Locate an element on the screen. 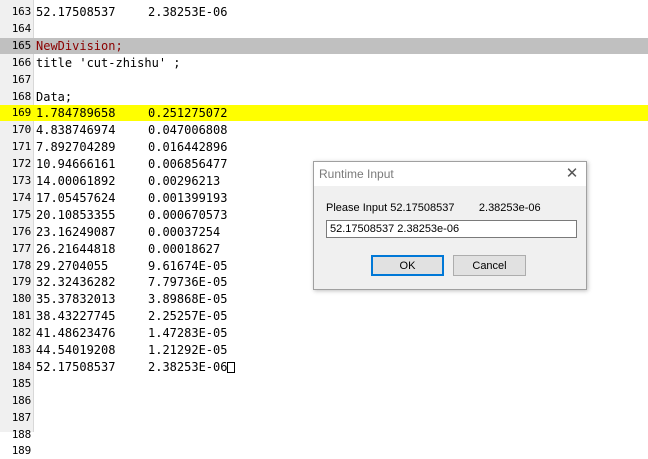 The height and width of the screenshot is (459, 648). line-text: 14.00061892 is located at coordinates (76, 181).